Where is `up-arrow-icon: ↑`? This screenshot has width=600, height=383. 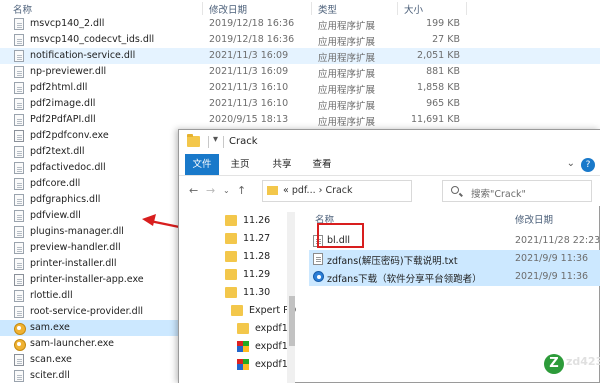 up-arrow-icon: ↑ is located at coordinates (241, 190).